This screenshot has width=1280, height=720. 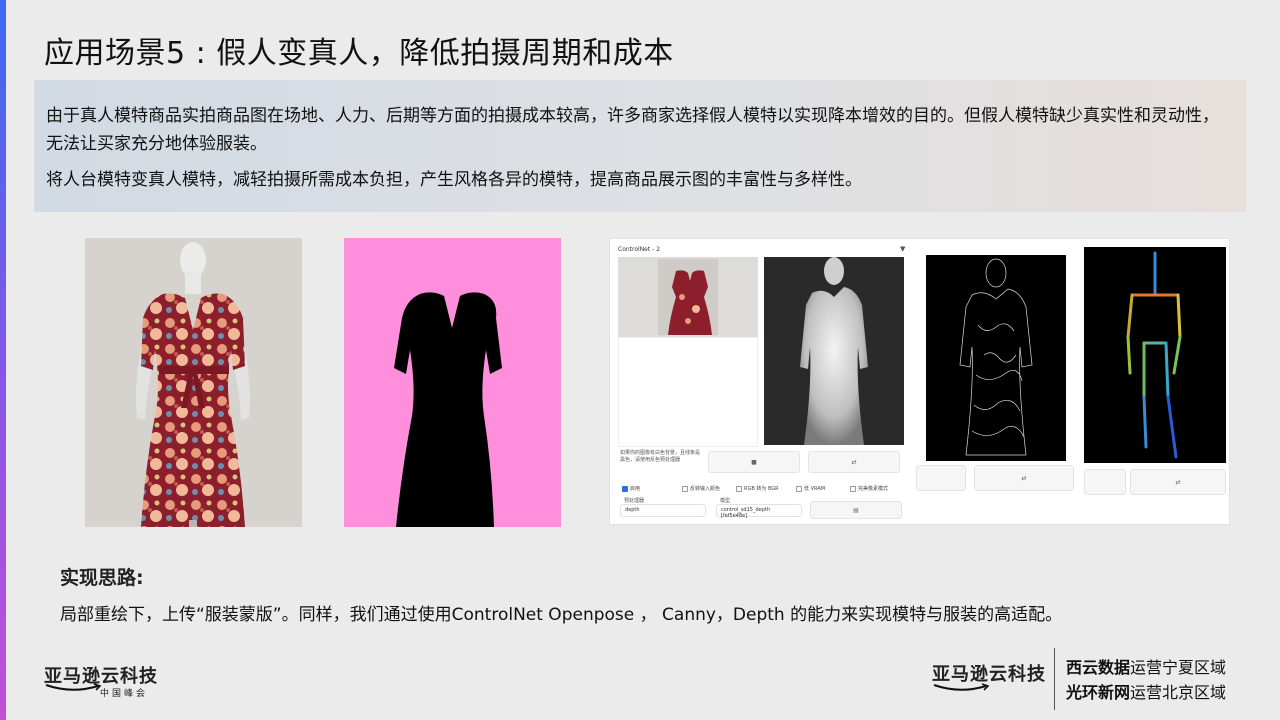 I want to click on refresh-button: ▤, so click(x=856, y=510).